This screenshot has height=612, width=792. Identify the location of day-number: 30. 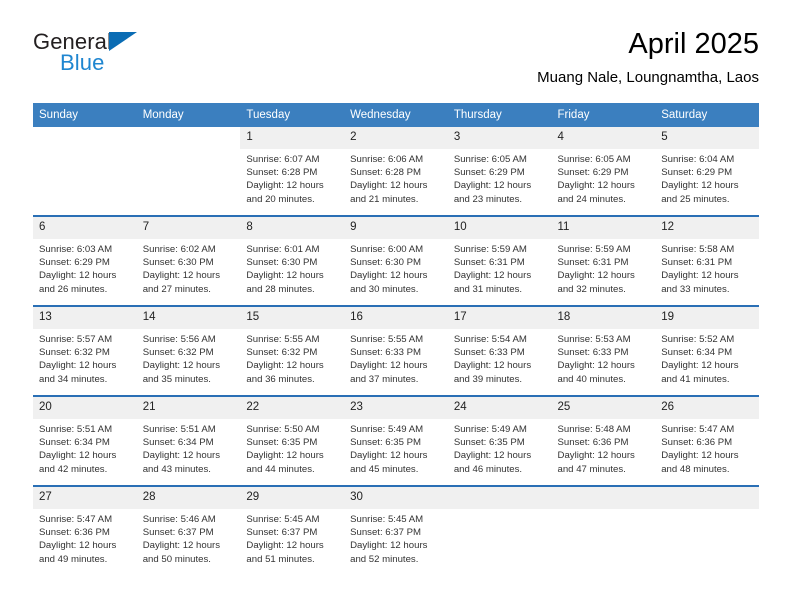
(396, 498).